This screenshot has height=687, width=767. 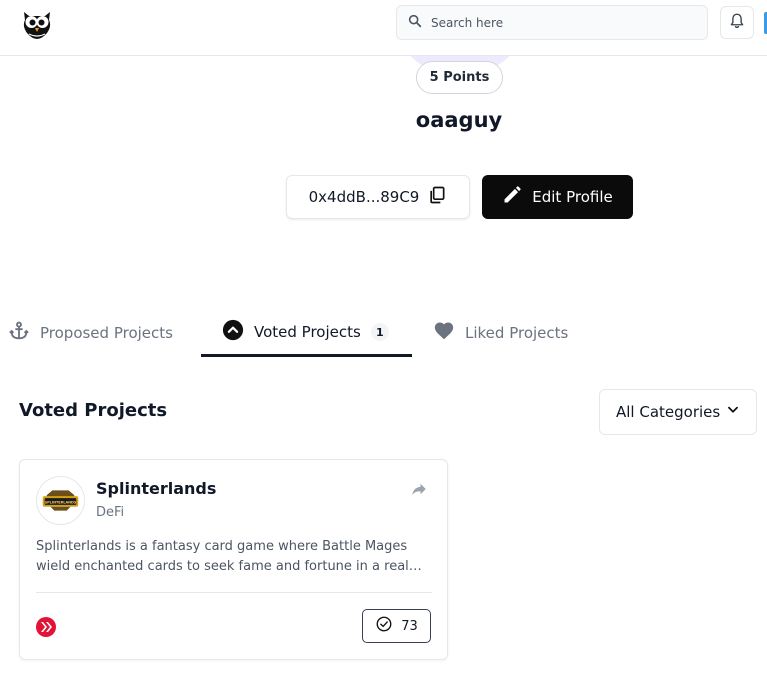 I want to click on share-icon, so click(x=419, y=489).